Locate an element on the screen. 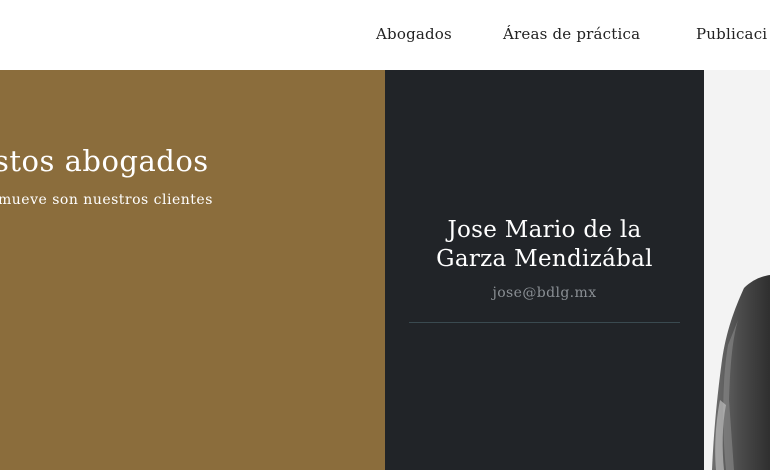 The height and width of the screenshot is (470, 770). lawyer-photo-image is located at coordinates (741, 372).